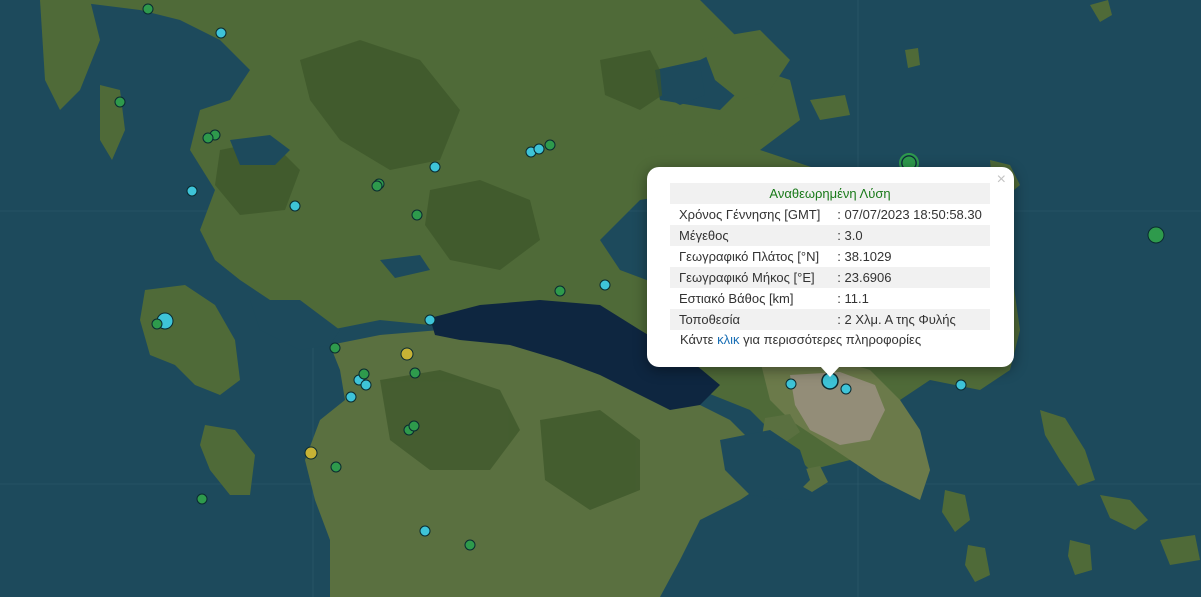 The width and height of the screenshot is (1201, 597). Describe the element at coordinates (1001, 180) in the screenshot. I see `close-icon: ×` at that location.